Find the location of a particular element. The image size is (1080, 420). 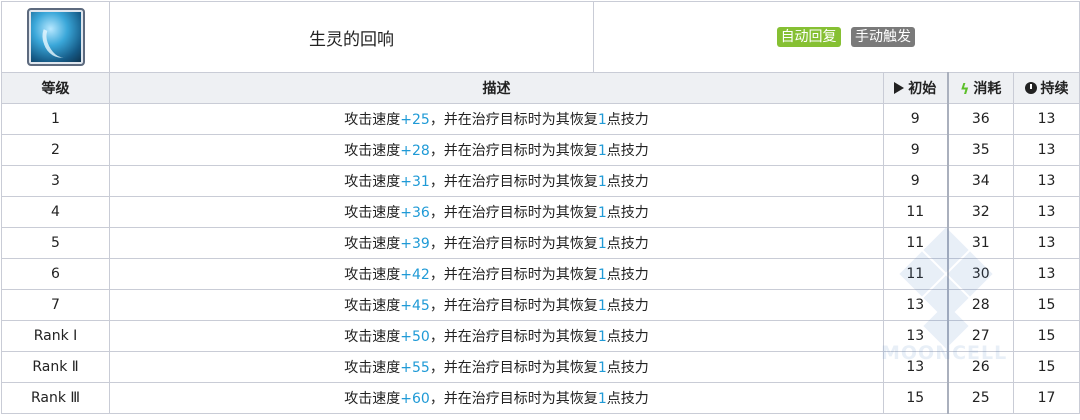

table-row: 4 攻击速度+36，并在治疗目标时为其恢复1点技力 11 32 13 is located at coordinates (540, 212).